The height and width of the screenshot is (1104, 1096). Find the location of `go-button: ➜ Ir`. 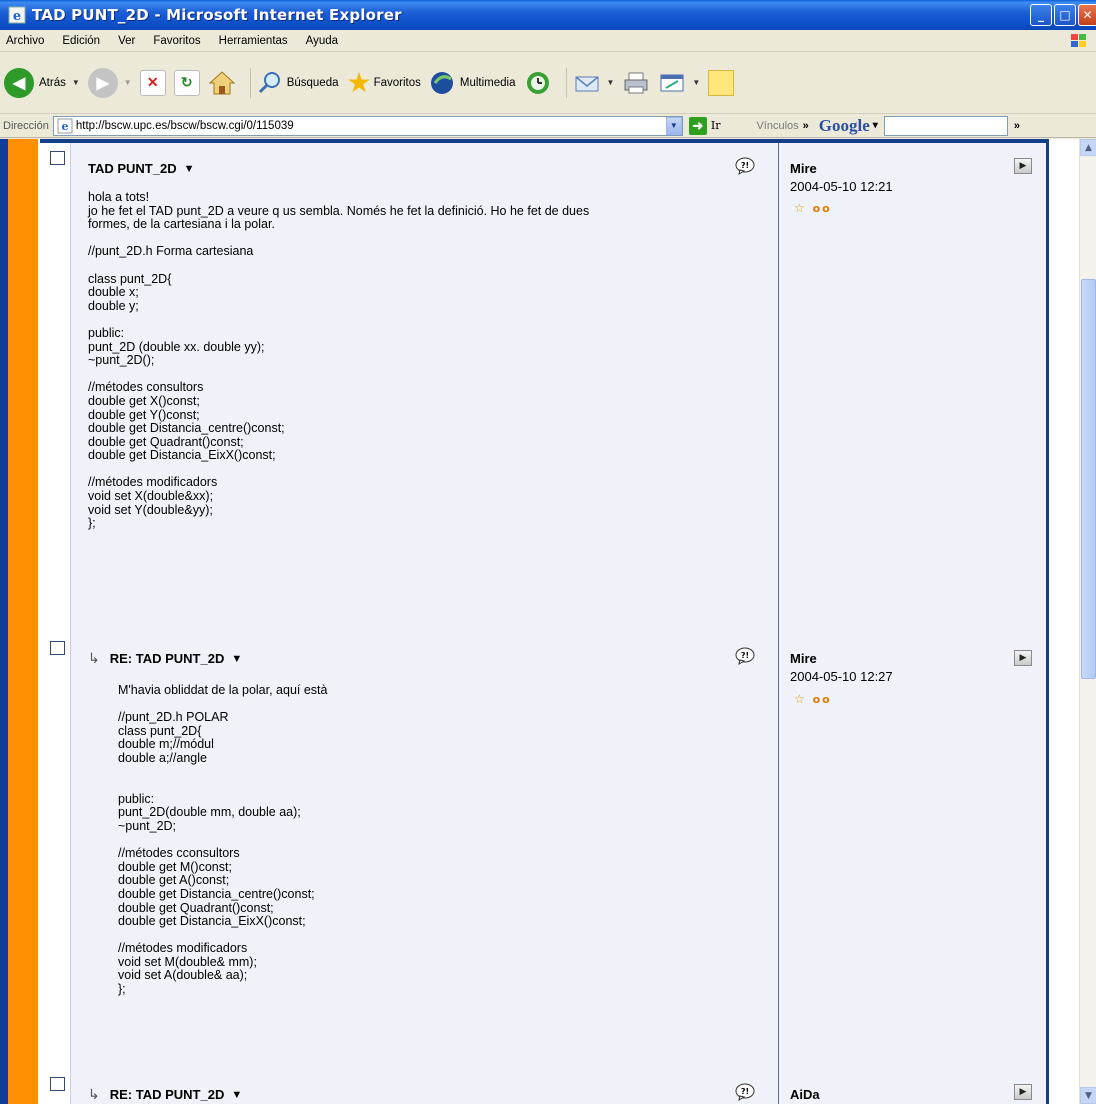

go-button: ➜ Ir is located at coordinates (704, 125).